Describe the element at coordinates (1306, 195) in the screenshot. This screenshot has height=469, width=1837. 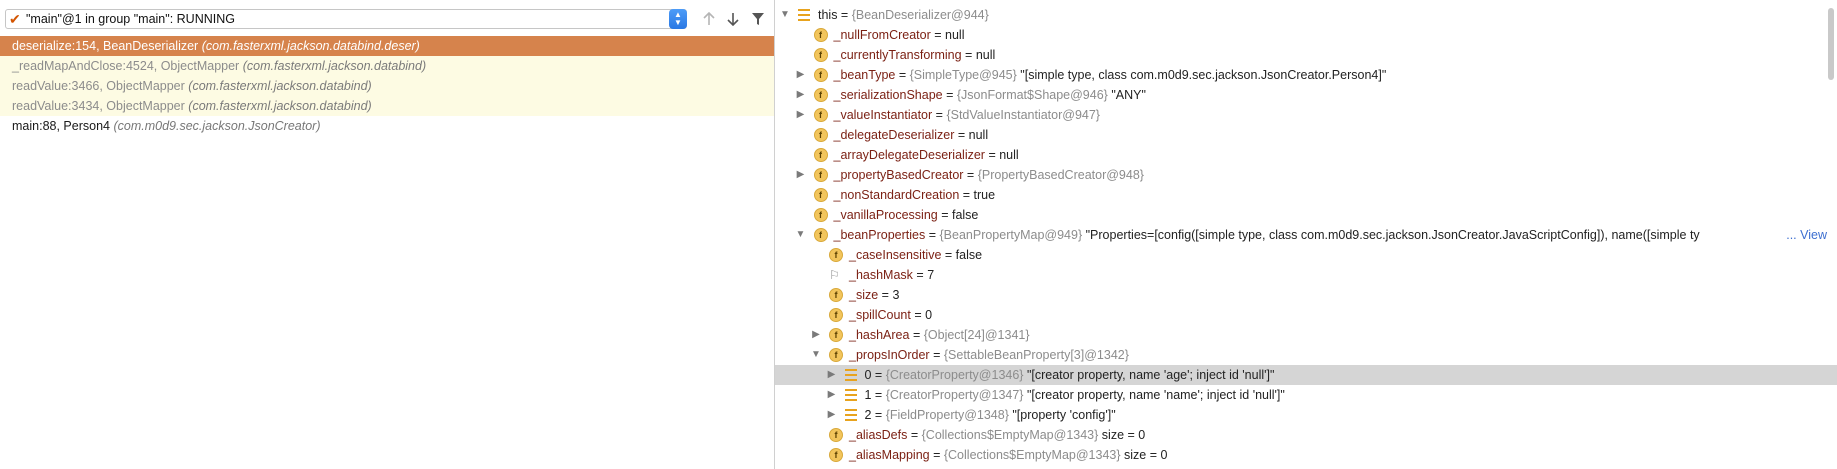
I see `variable-row: f _nonStandardCreation = true` at that location.